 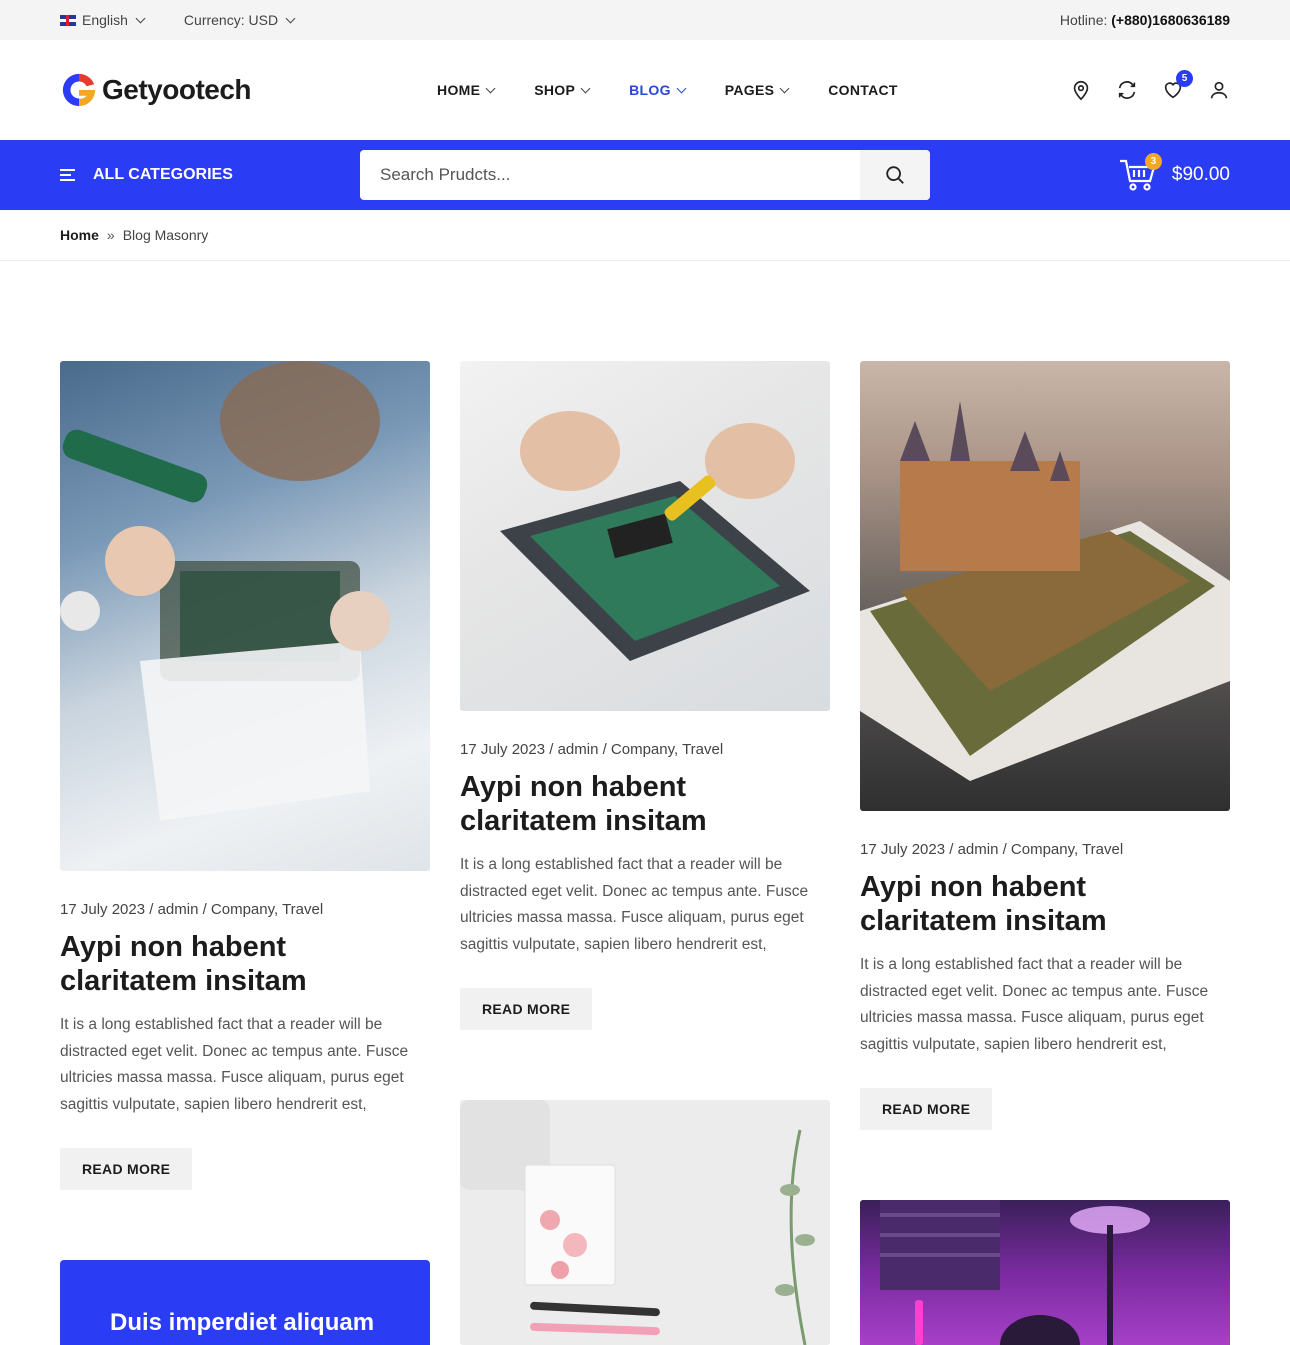 I want to click on wishlist-count-badge: 5, so click(x=1184, y=78).